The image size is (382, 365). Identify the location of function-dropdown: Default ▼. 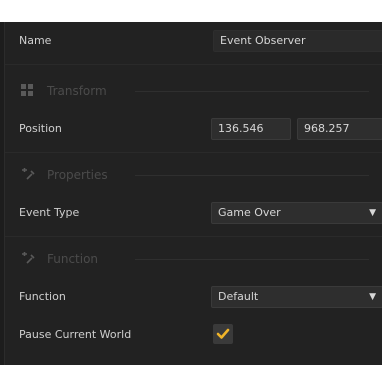
(296, 297).